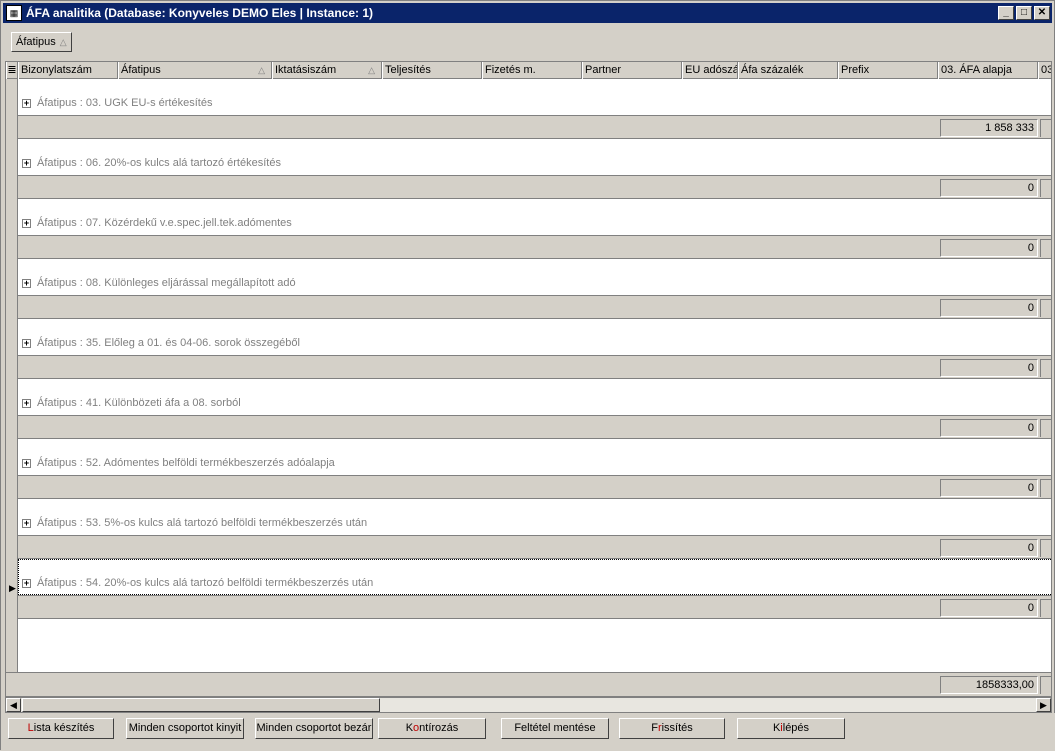 The height and width of the screenshot is (751, 1055). Describe the element at coordinates (534, 127) in the screenshot. I see `group-summary-row: 1 858 333` at that location.